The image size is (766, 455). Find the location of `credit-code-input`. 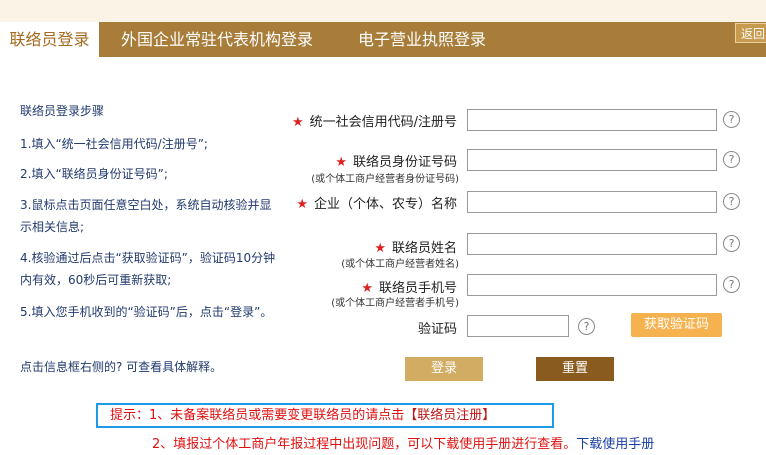

credit-code-input is located at coordinates (592, 120).